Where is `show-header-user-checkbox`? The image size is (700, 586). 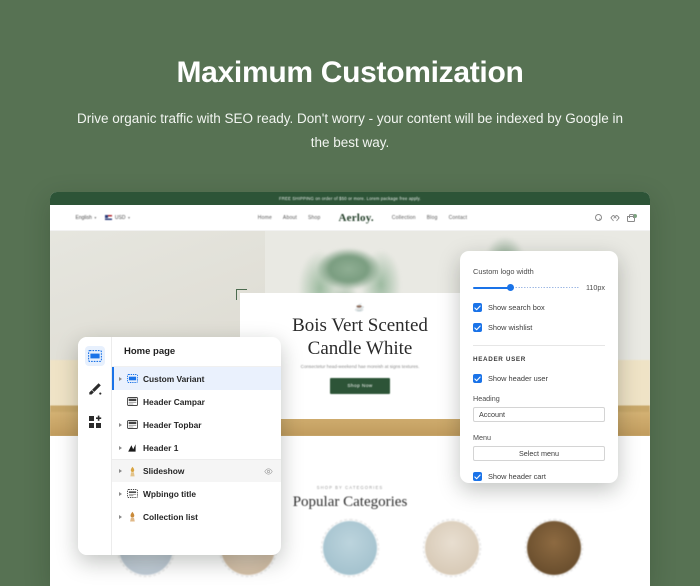 show-header-user-checkbox is located at coordinates (477, 378).